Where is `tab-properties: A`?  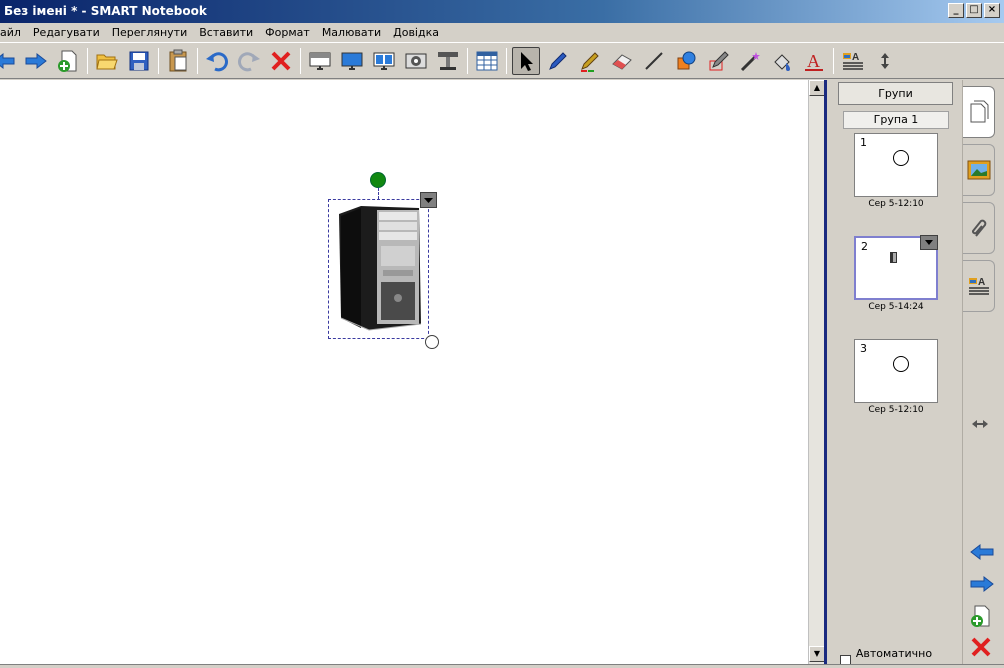
tab-properties: A is located at coordinates (979, 286).